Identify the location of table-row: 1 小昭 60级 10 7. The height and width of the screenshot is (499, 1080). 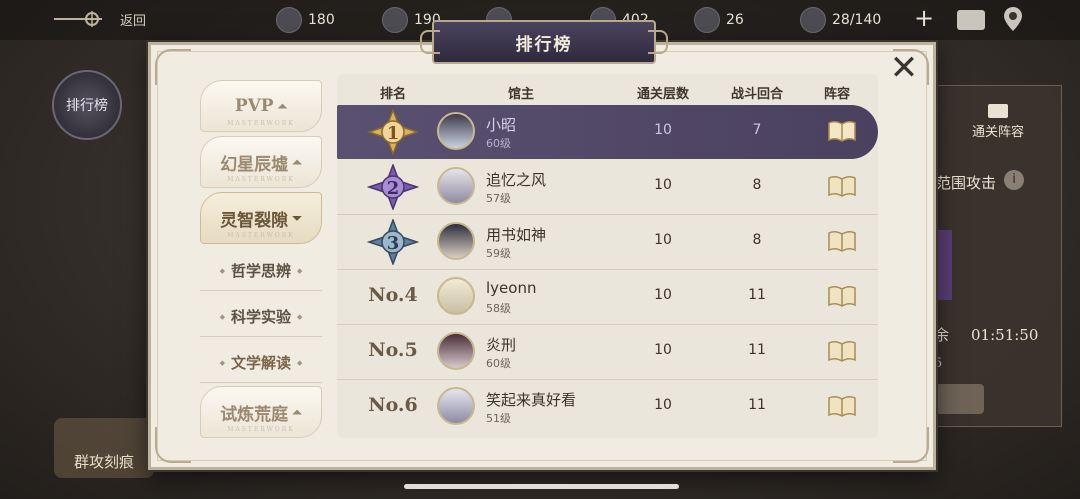
(607, 132).